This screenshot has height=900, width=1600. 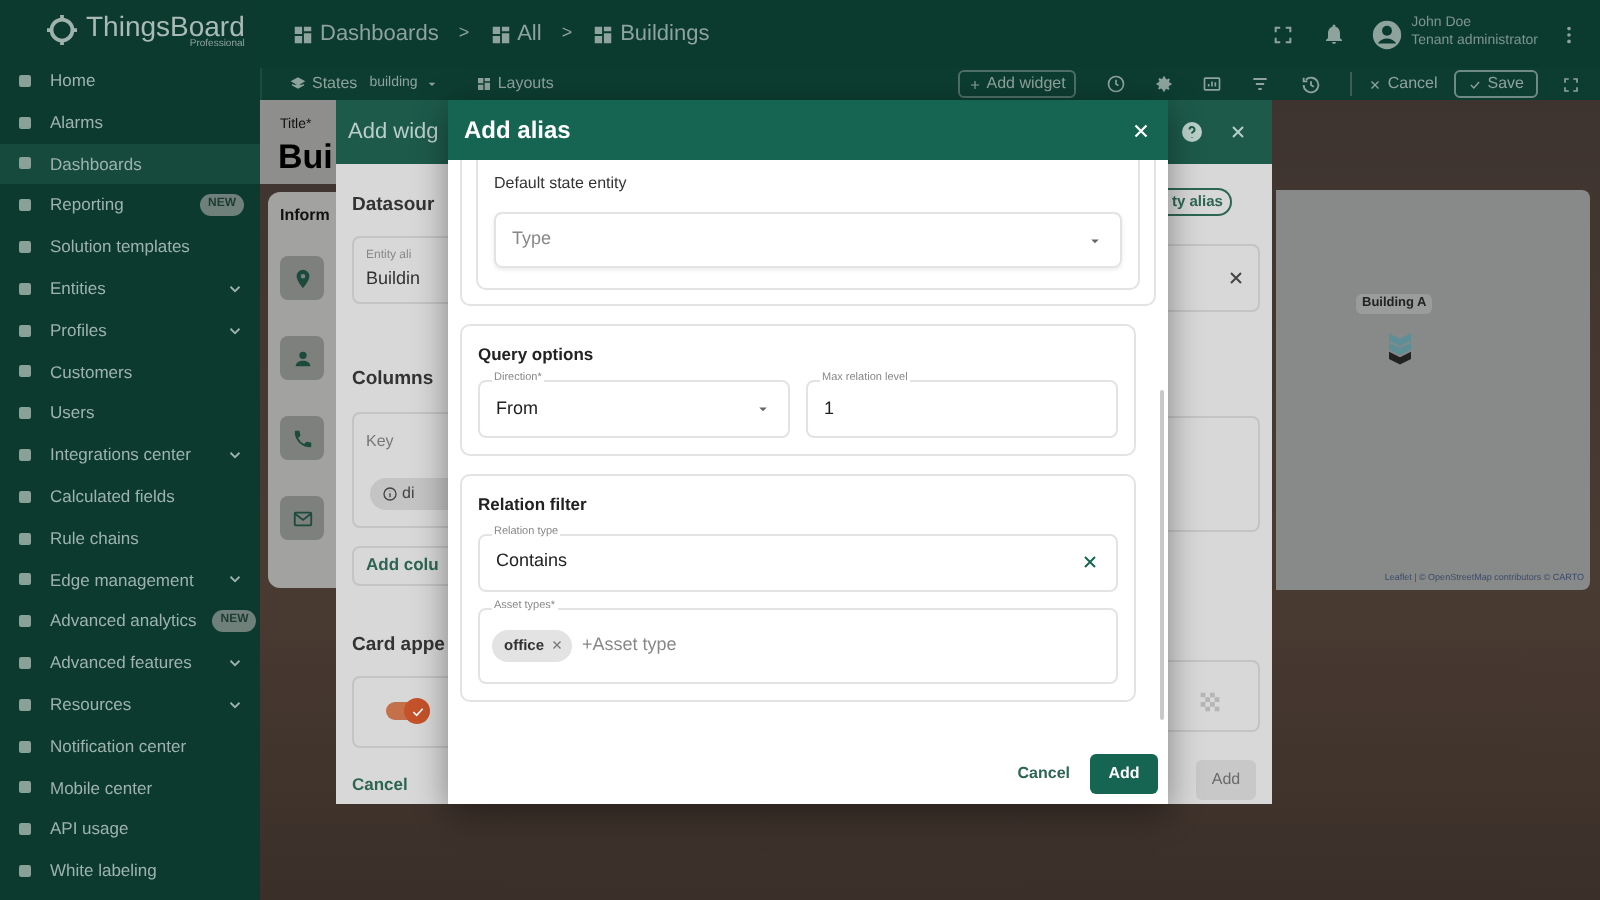 What do you see at coordinates (1495, 84) in the screenshot?
I see `save-button: Save` at bounding box center [1495, 84].